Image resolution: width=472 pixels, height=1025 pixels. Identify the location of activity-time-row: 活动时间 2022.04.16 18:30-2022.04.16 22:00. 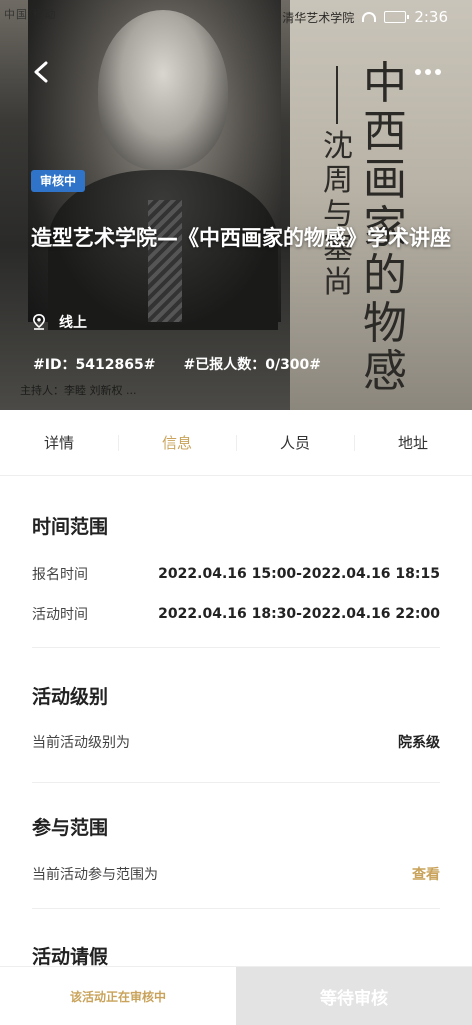
(236, 614).